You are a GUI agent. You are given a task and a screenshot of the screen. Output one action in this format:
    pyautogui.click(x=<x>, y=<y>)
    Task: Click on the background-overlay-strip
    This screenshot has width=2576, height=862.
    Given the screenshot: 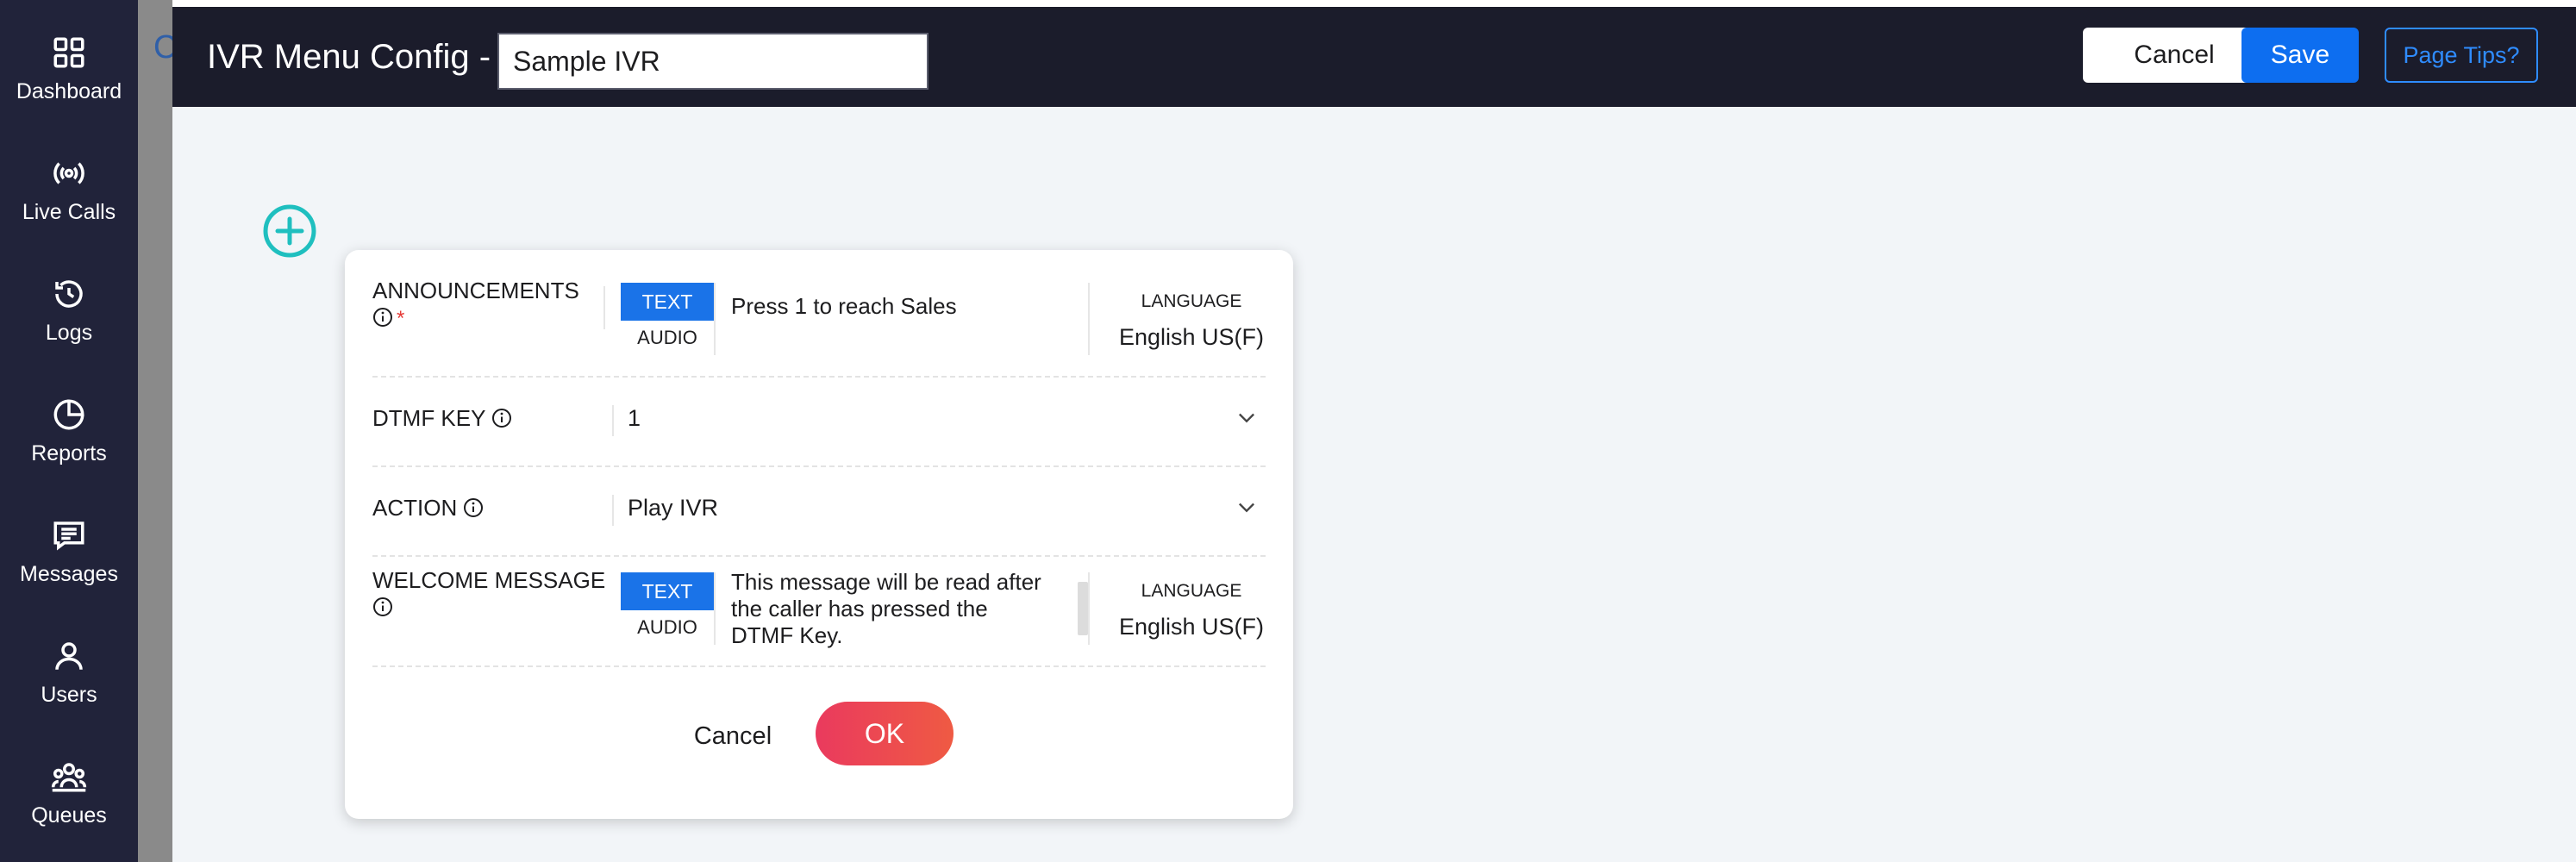 What is the action you would take?
    pyautogui.click(x=155, y=431)
    